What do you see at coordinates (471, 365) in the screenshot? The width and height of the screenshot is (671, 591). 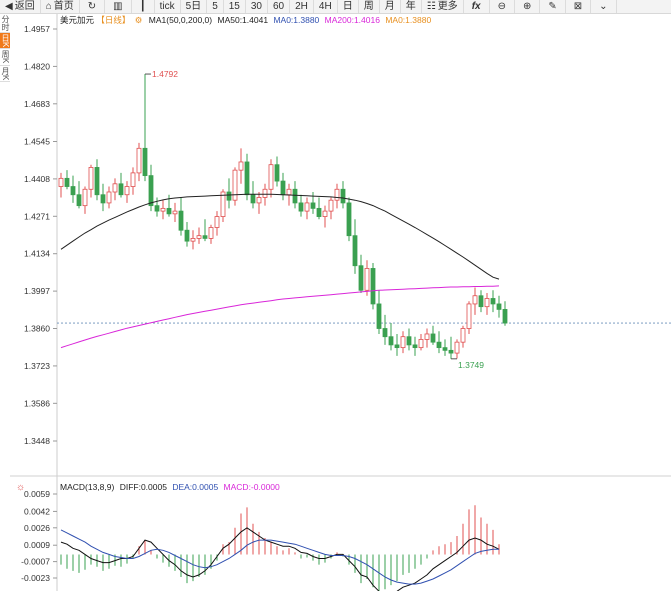 I see `low-label: 1.3749` at bounding box center [471, 365].